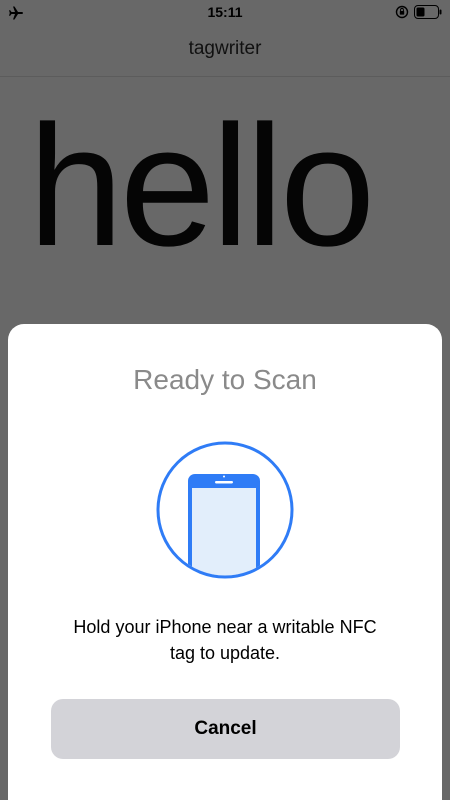 Image resolution: width=450 pixels, height=800 pixels. I want to click on battery-icon, so click(428, 12).